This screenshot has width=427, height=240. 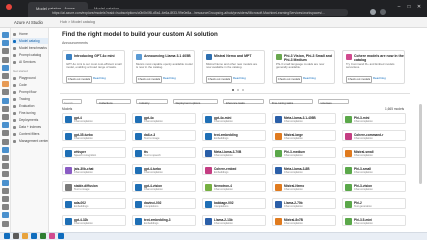 What do you see at coordinates (94, 118) in the screenshot?
I see `model-card: gpt-4 Chat completion` at bounding box center [94, 118].